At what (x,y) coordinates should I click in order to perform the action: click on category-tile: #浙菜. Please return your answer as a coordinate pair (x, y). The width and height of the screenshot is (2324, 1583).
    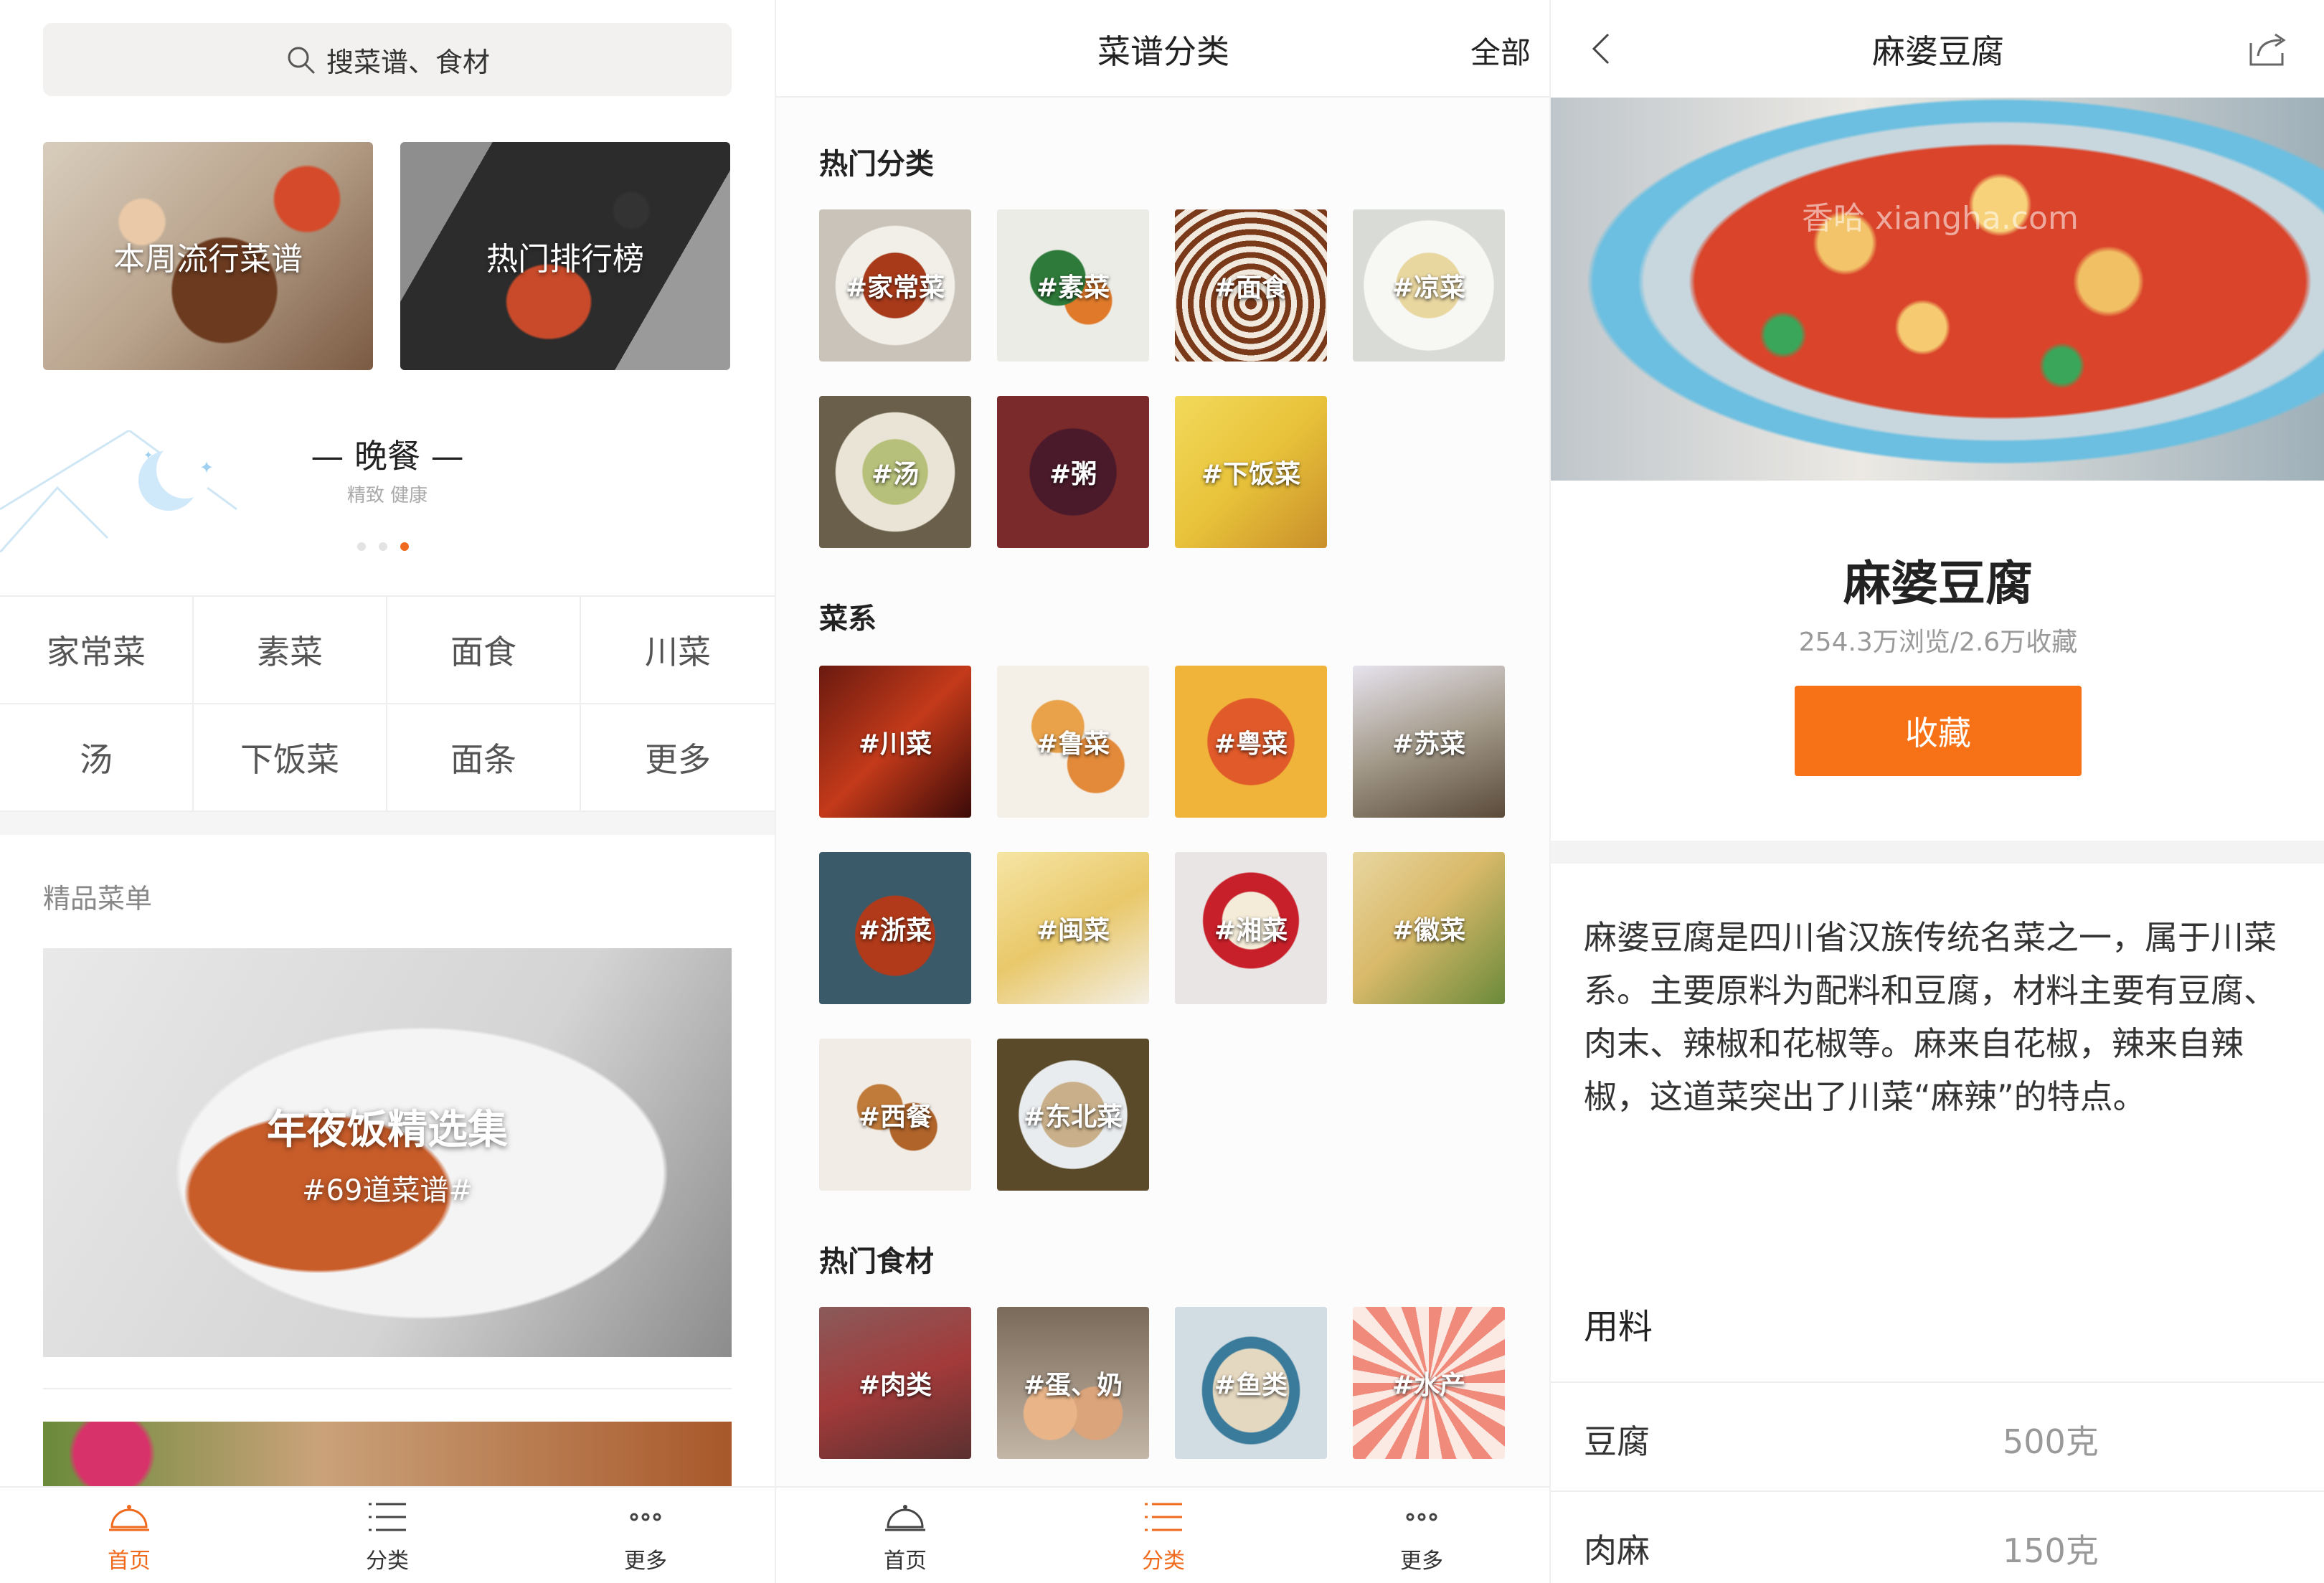
    Looking at the image, I should click on (895, 928).